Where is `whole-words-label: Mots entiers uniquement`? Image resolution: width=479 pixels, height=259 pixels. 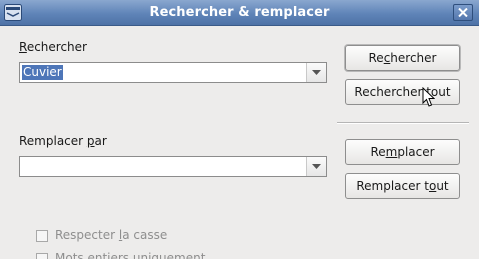 whole-words-label: Mots entiers uniquement is located at coordinates (130, 255).